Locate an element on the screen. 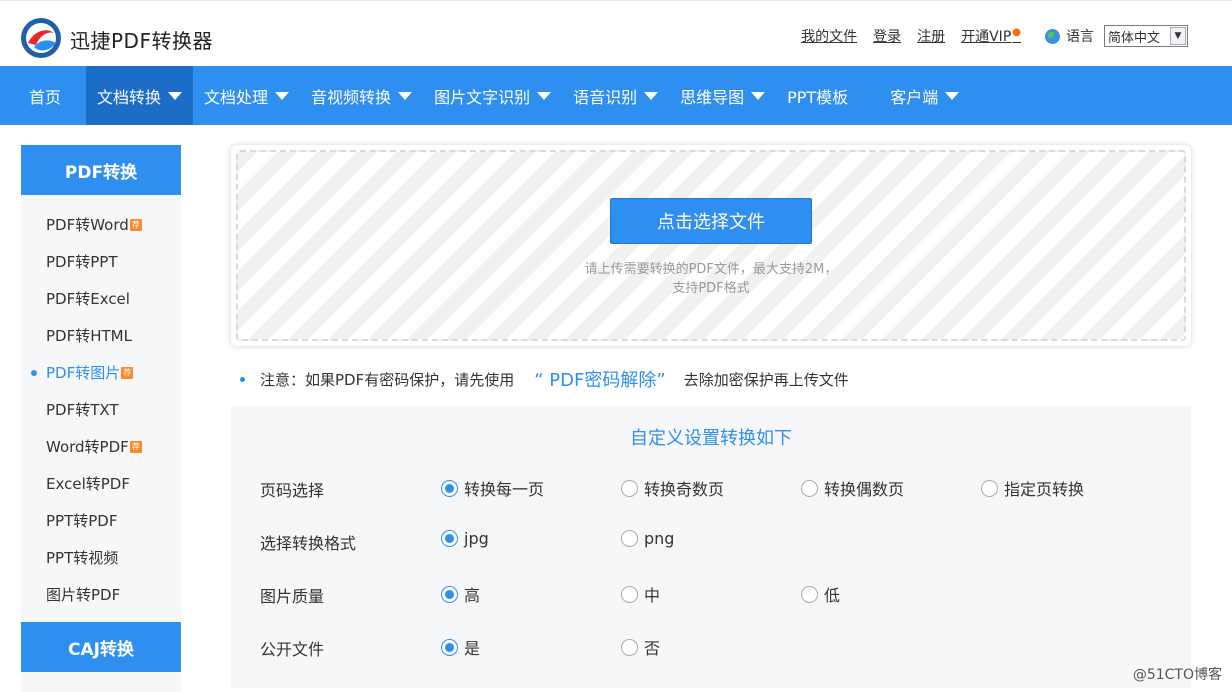 This screenshot has height=692, width=1232. settings-title: 自定义设置转换如下 is located at coordinates (711, 438).